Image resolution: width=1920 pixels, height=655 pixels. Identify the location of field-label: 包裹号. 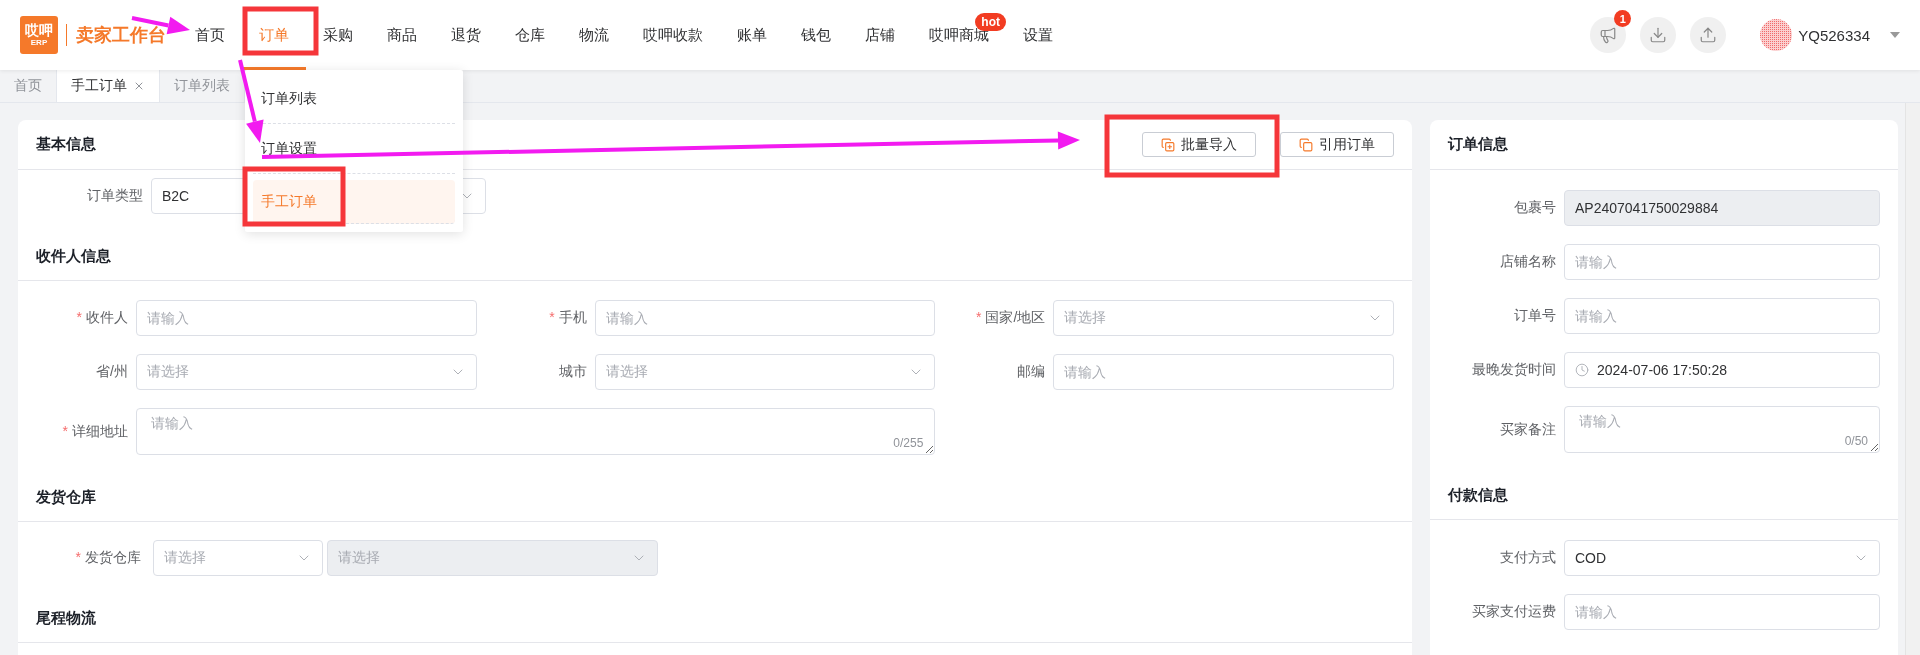
(1535, 208).